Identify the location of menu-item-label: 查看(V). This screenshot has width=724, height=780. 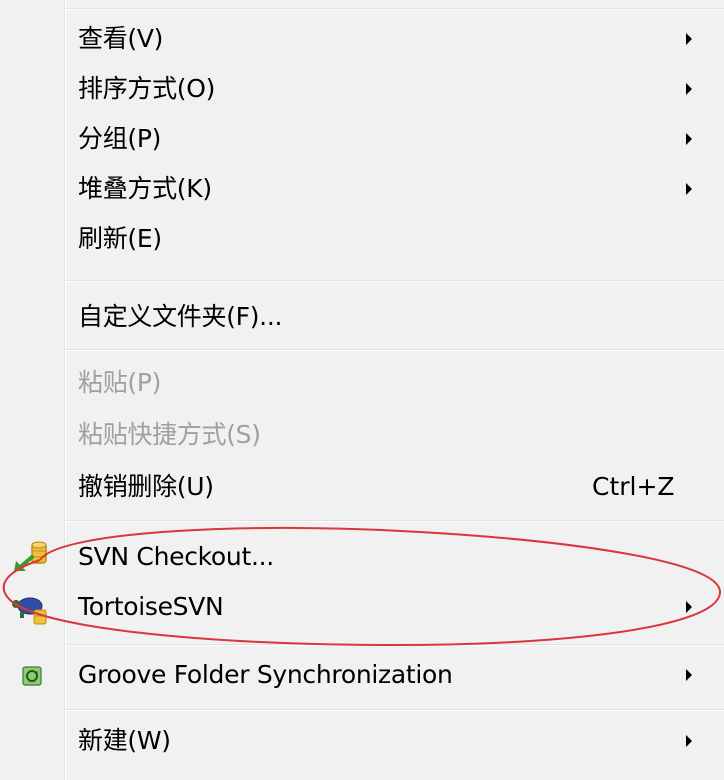
(121, 38).